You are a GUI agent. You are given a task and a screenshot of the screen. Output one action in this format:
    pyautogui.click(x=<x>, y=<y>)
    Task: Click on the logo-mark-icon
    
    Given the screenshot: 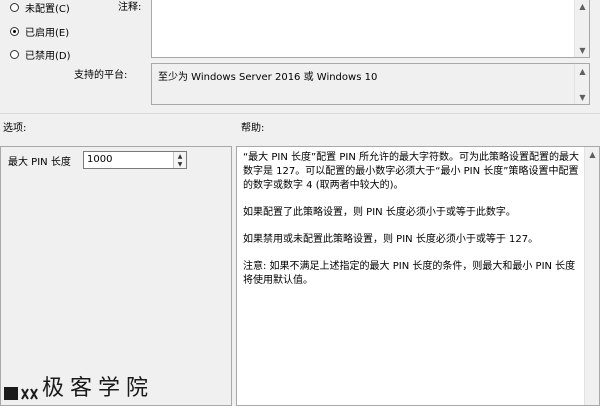 What is the action you would take?
    pyautogui.click(x=21, y=393)
    